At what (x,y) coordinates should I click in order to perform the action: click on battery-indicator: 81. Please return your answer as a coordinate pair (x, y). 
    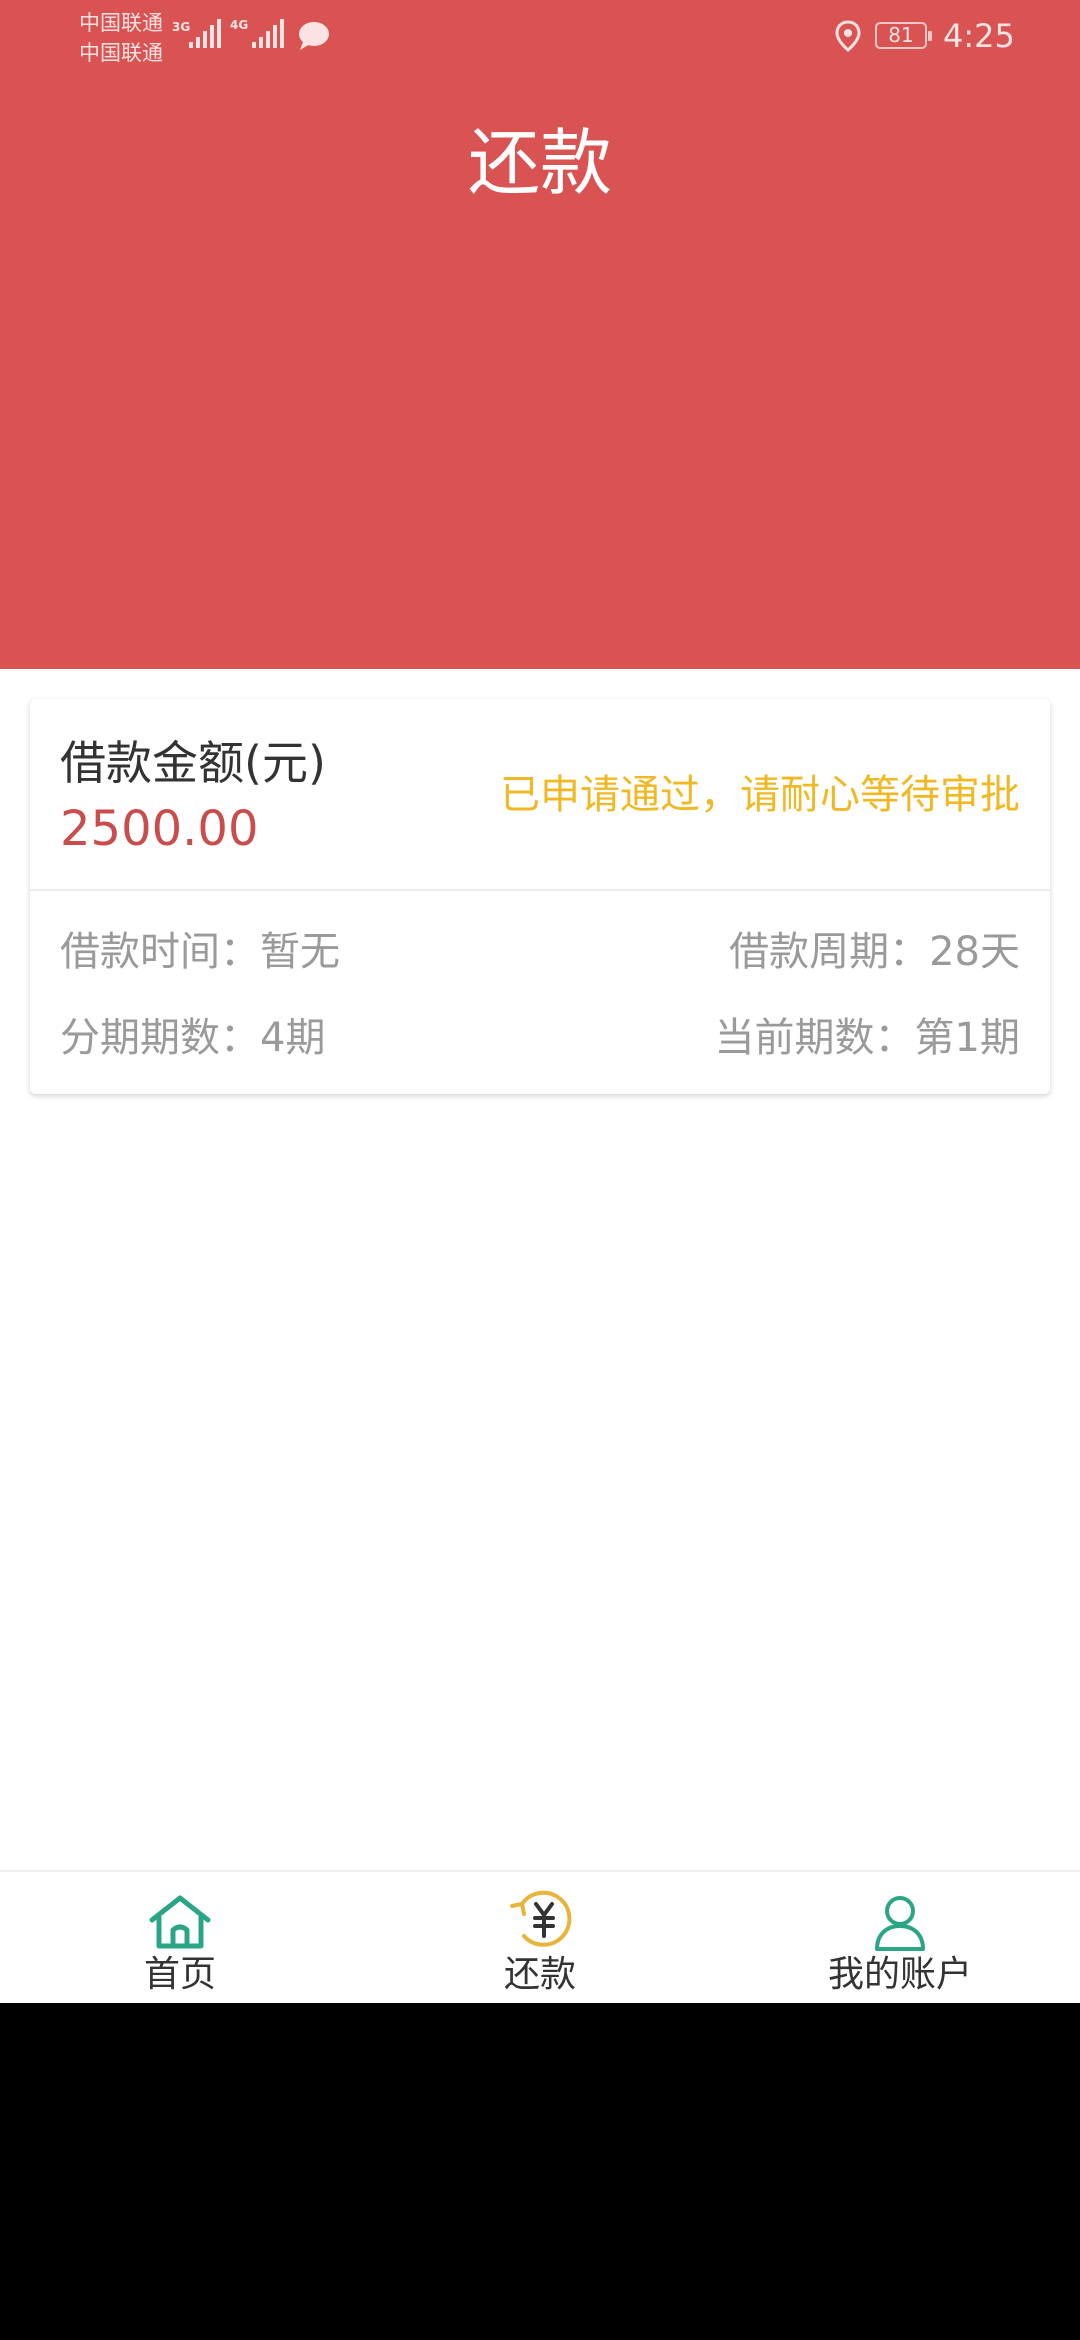
    Looking at the image, I should click on (903, 35).